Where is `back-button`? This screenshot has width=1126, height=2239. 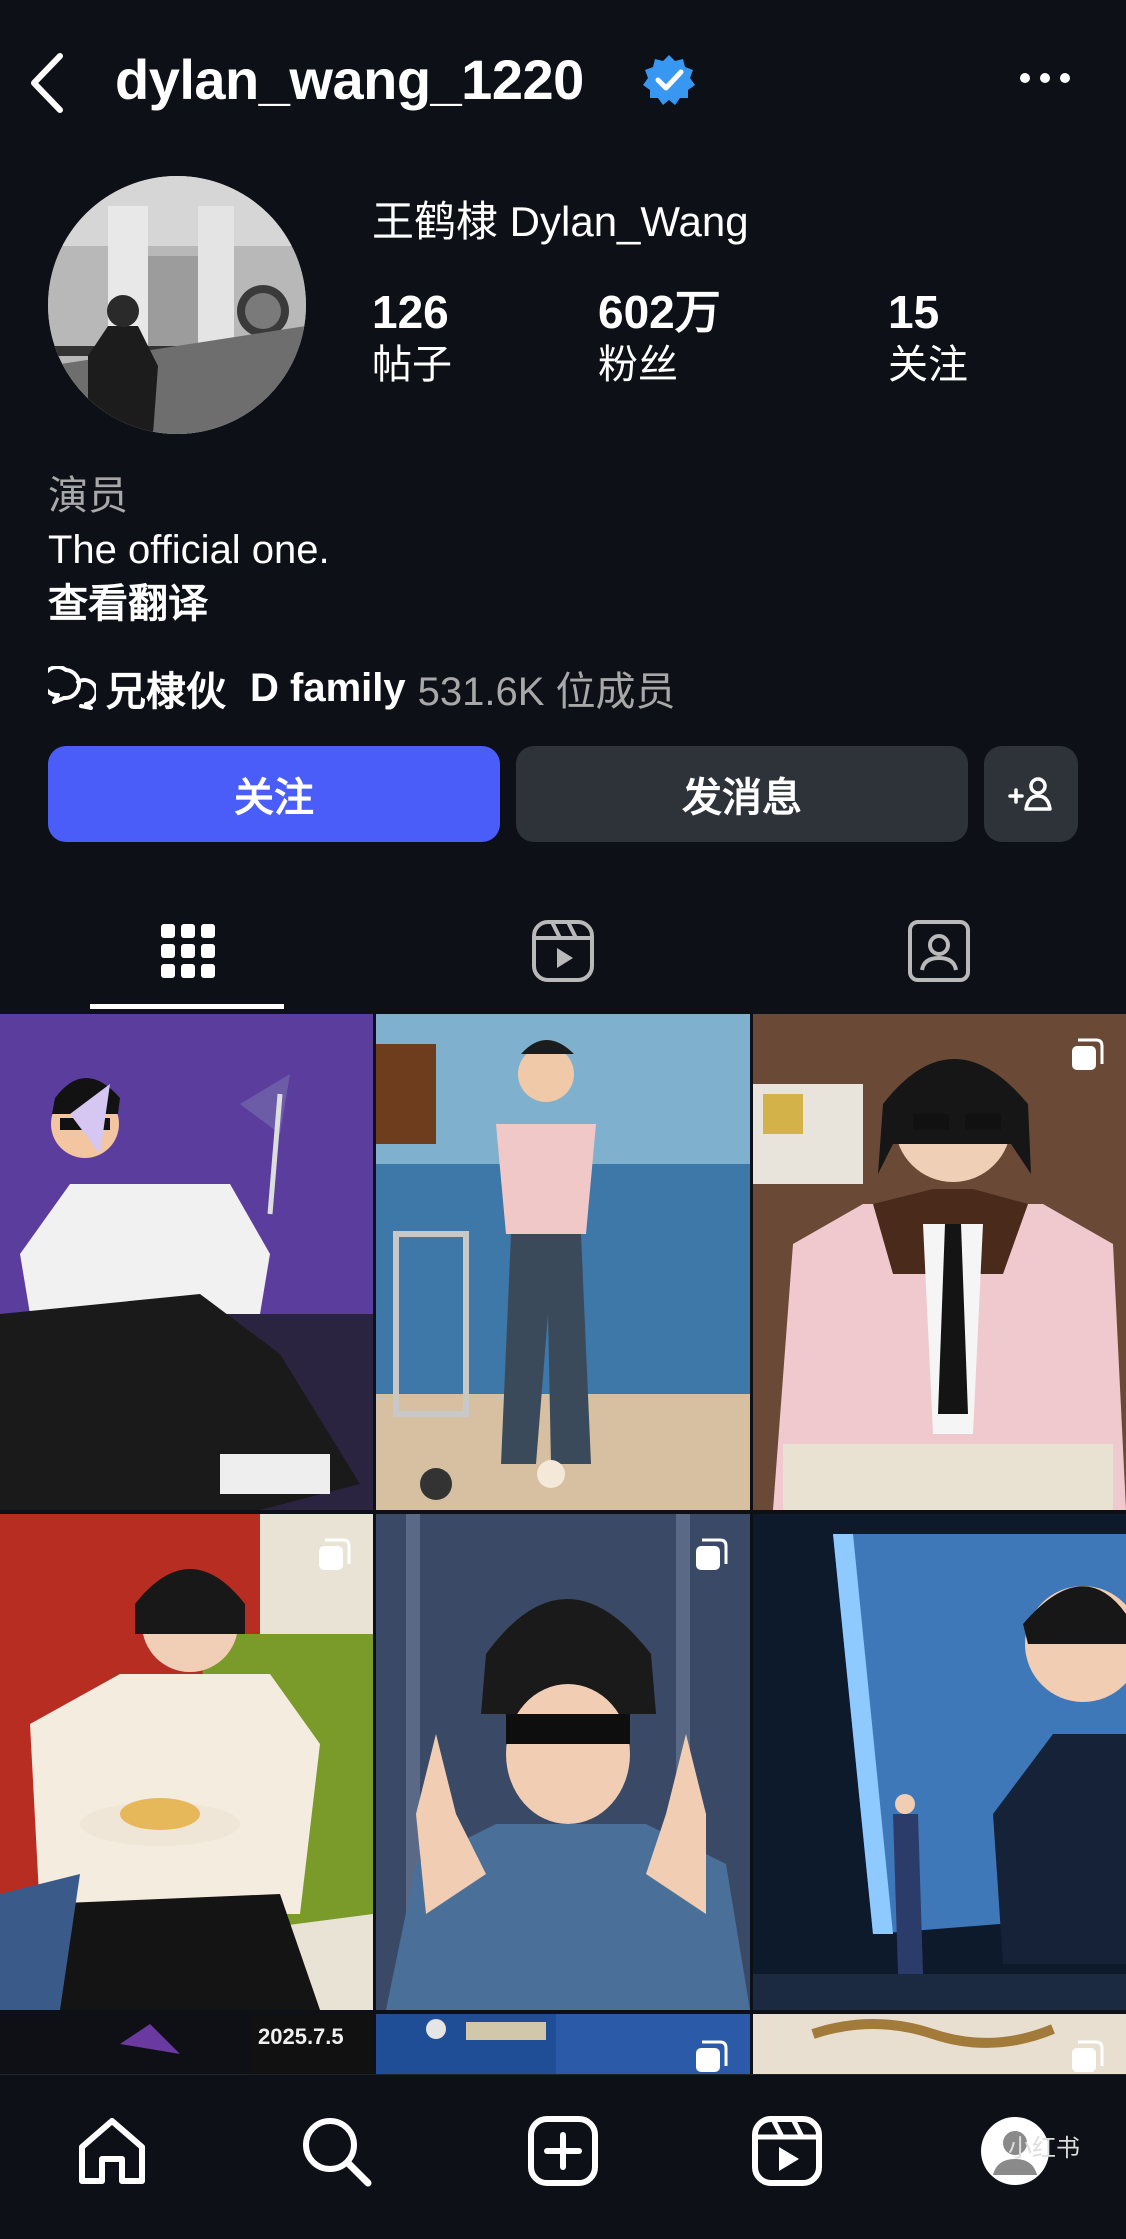 back-button is located at coordinates (47, 83).